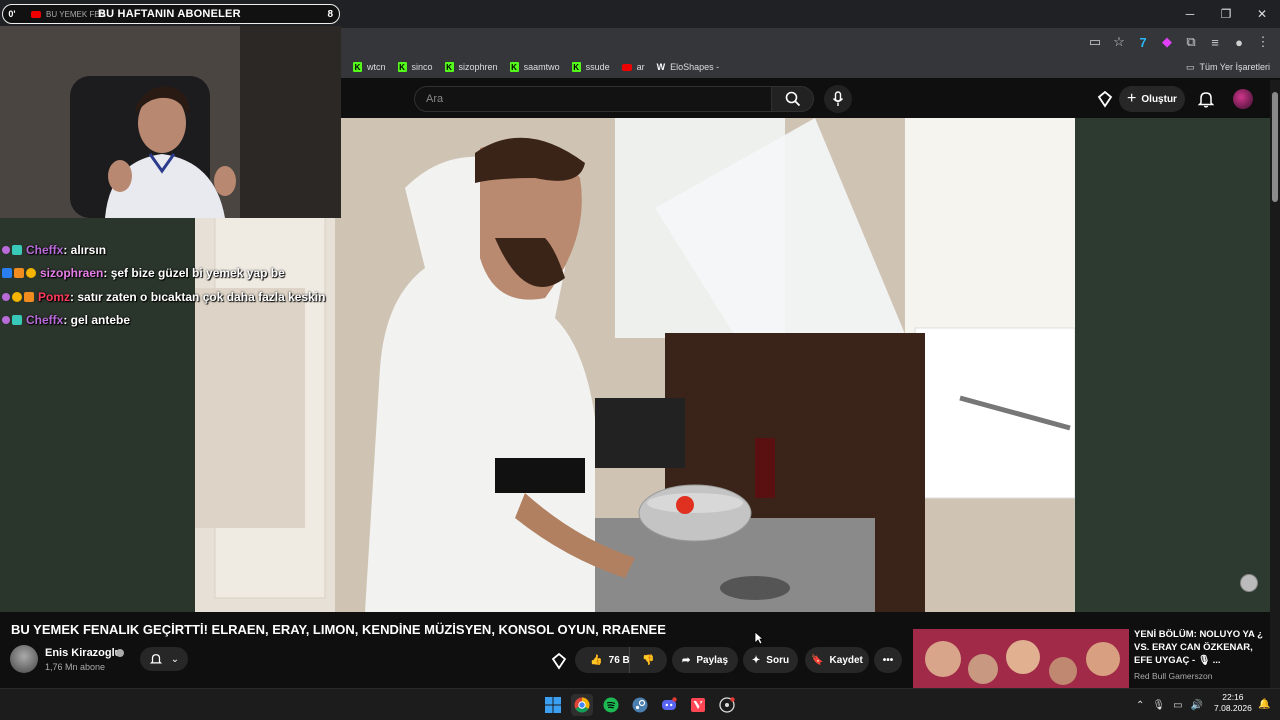 The image size is (1280, 720). What do you see at coordinates (611, 705) in the screenshot?
I see `spotify-icon` at bounding box center [611, 705].